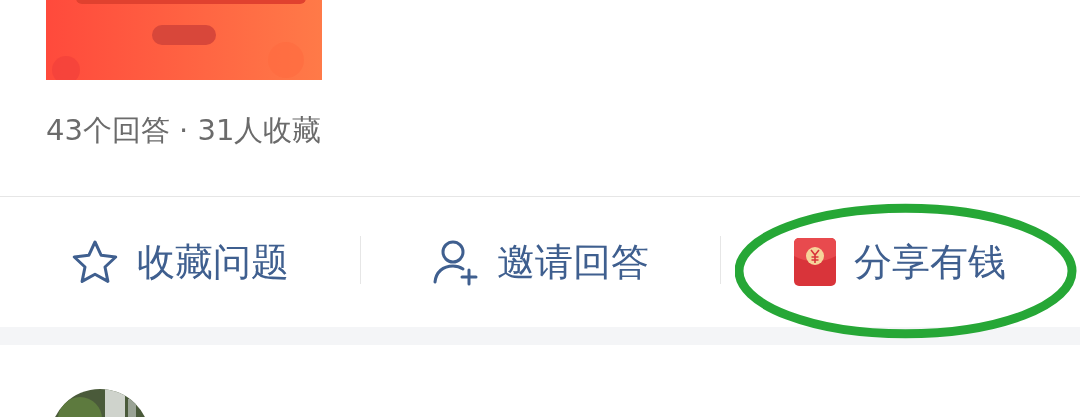  What do you see at coordinates (815, 262) in the screenshot?
I see `envelope-icon` at bounding box center [815, 262].